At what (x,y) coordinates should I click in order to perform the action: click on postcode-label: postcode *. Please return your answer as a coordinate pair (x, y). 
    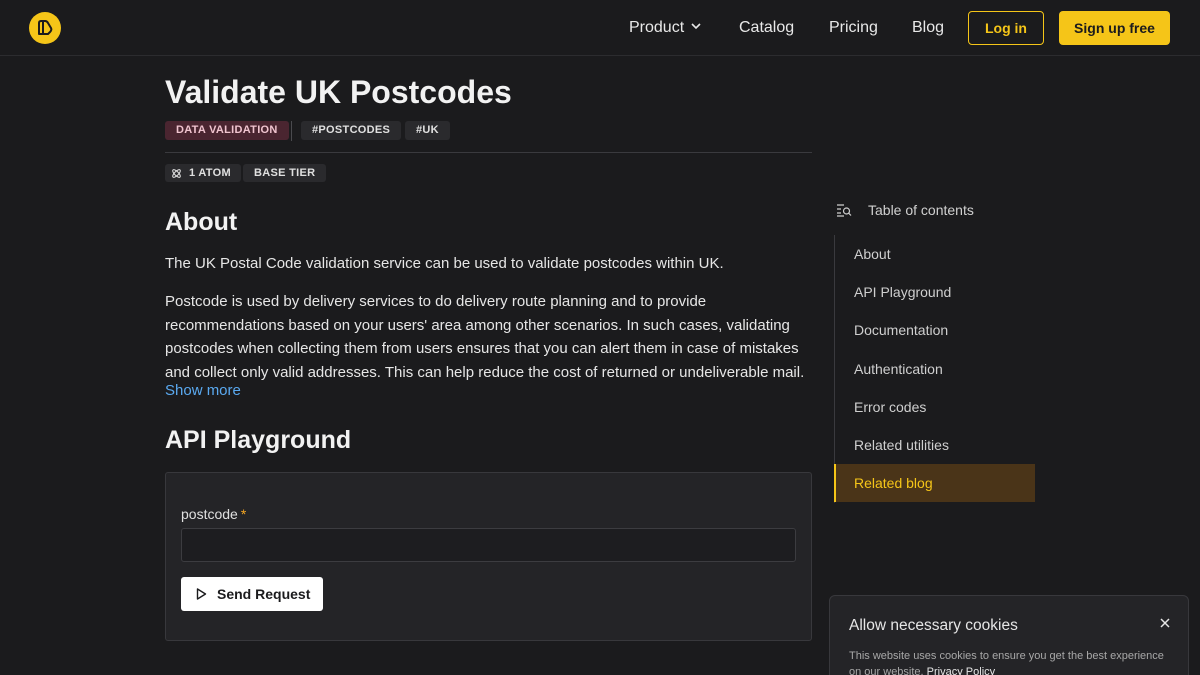
    Looking at the image, I should click on (213, 514).